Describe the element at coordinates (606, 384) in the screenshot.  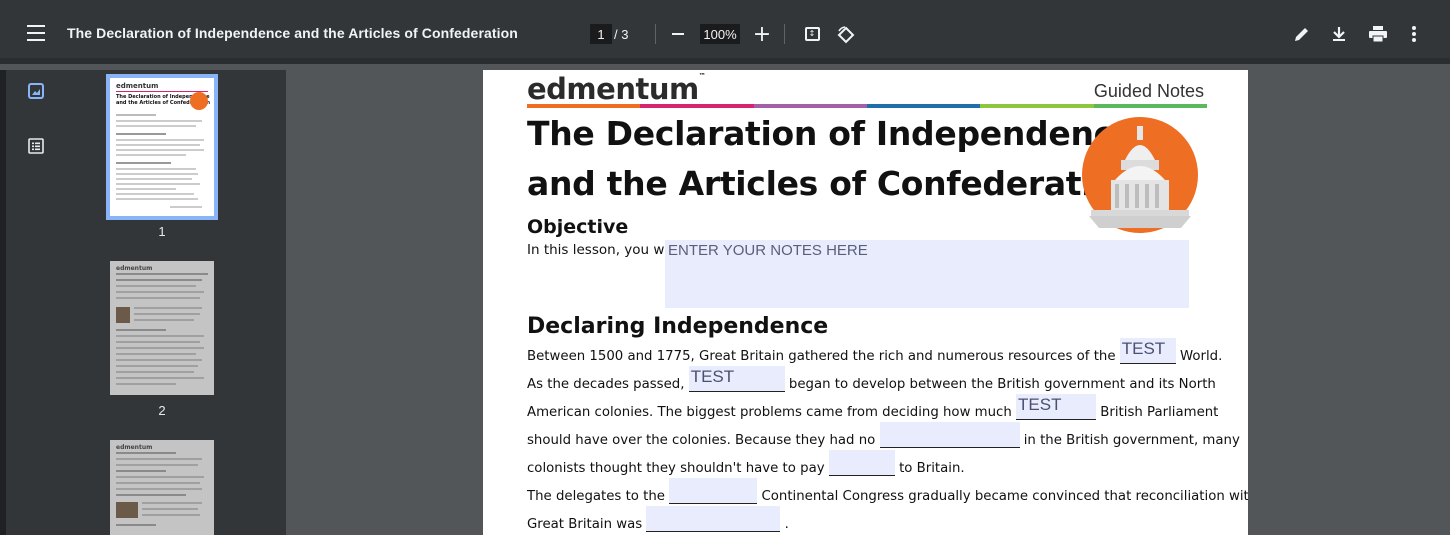
I see `text: As the decades passed,` at that location.